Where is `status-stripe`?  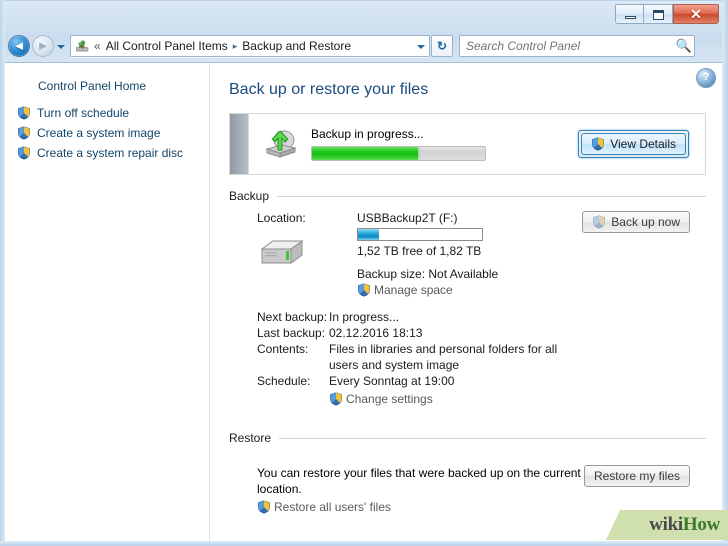 status-stripe is located at coordinates (239, 144).